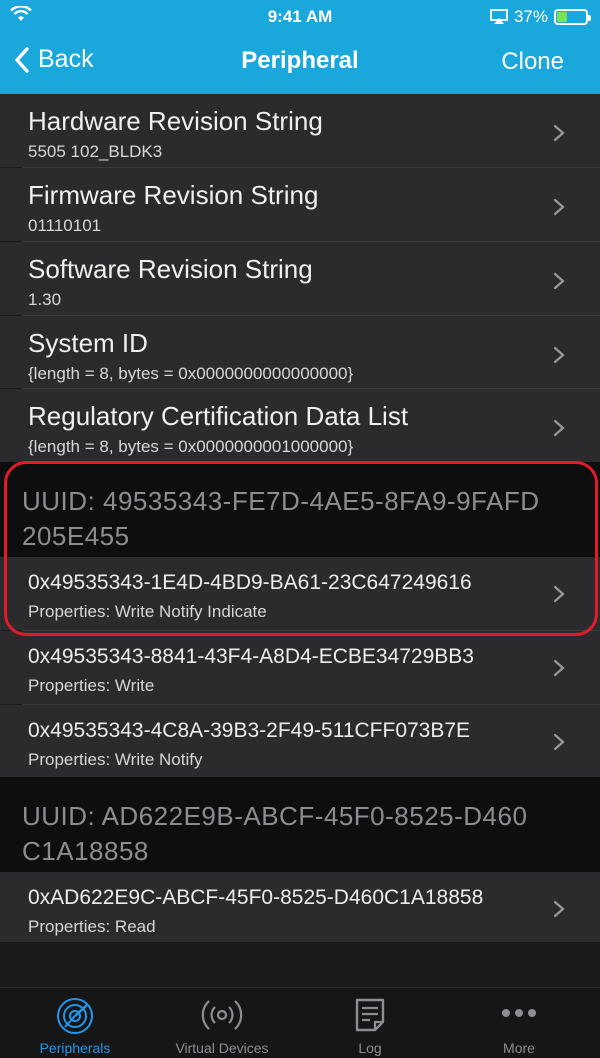 The height and width of the screenshot is (1058, 600). Describe the element at coordinates (65, 225) in the screenshot. I see `info-row-value: 01110101` at that location.